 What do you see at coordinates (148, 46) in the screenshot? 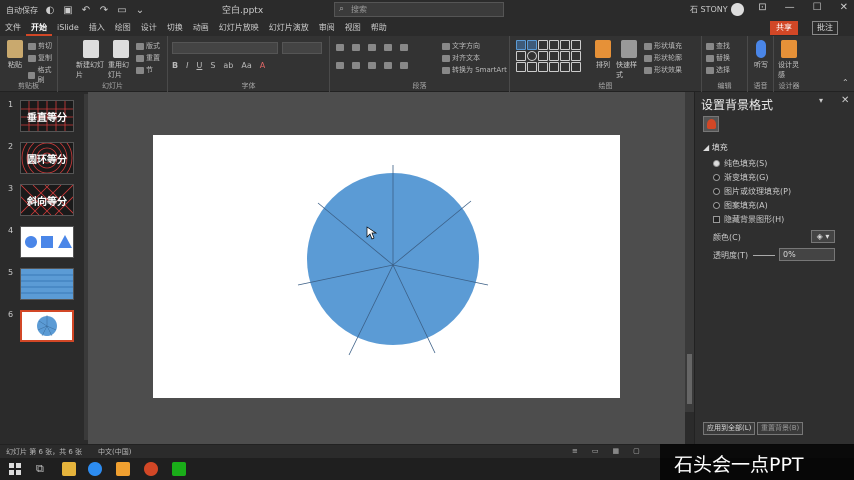
I see `layout-button: 版式` at bounding box center [148, 46].